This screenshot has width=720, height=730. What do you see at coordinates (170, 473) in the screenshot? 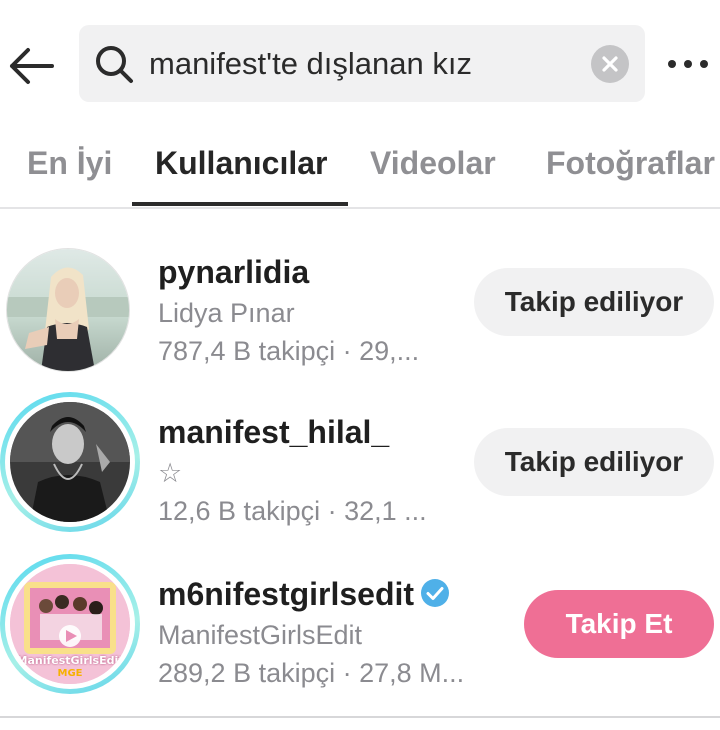
I see `display-name: ☆` at bounding box center [170, 473].